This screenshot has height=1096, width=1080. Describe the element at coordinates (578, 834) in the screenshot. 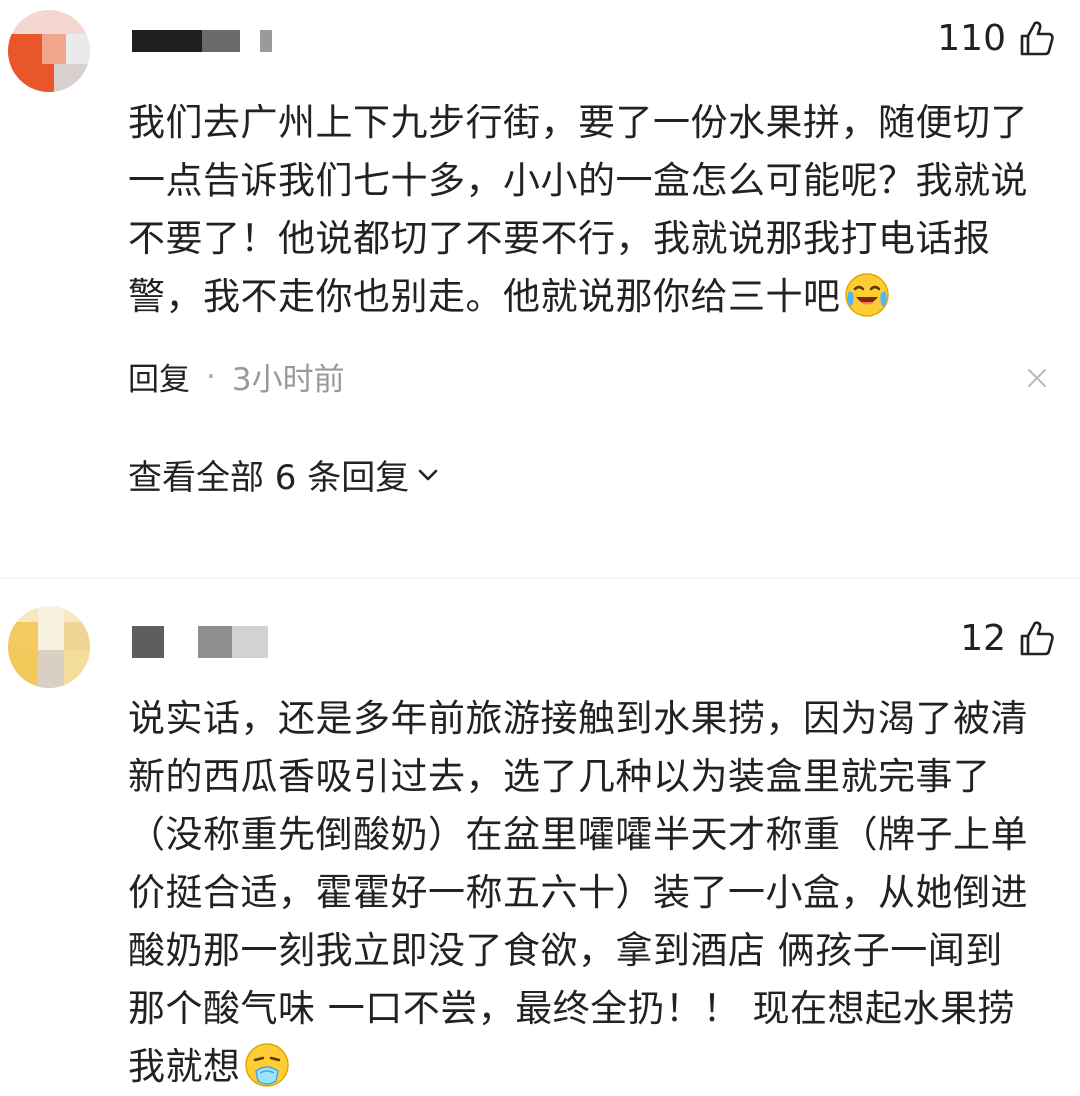

I see `comment-line: （没称重先倒酸奶）在盆里嚯嚯半天才称重（牌子上单` at that location.